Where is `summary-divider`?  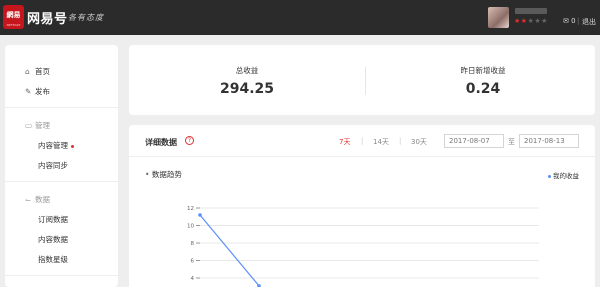 summary-divider is located at coordinates (365, 81).